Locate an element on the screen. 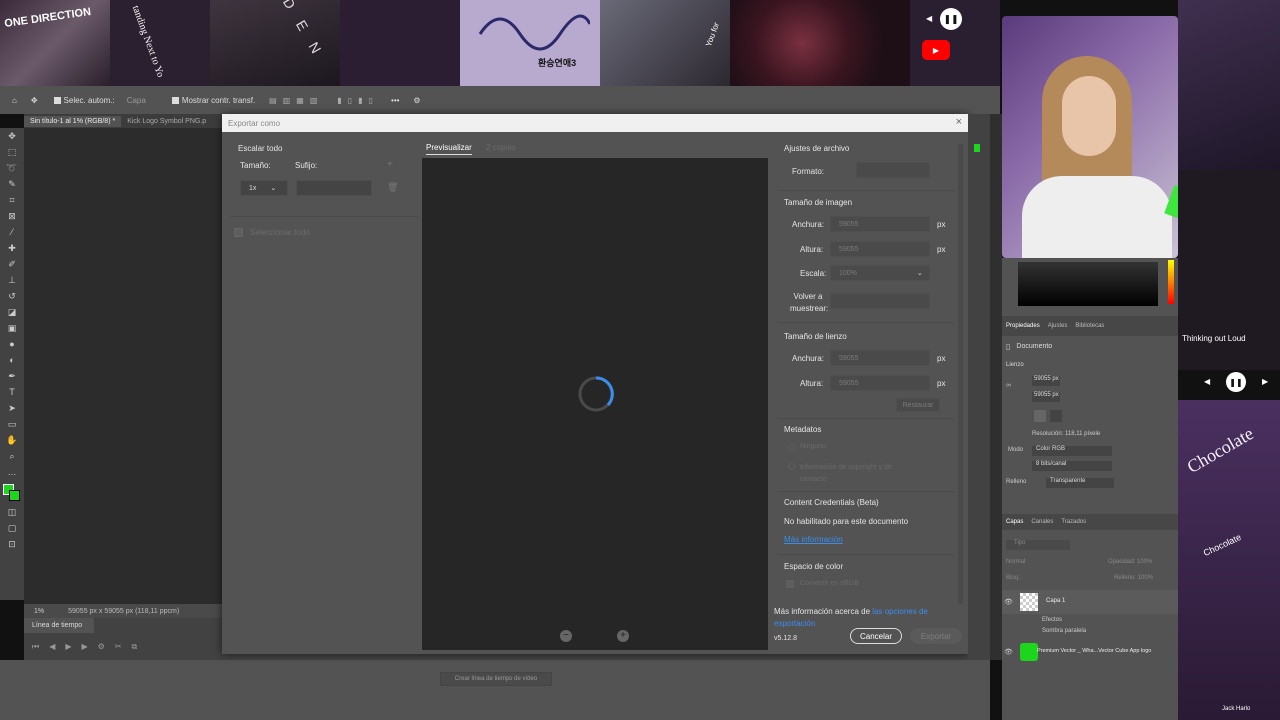 The height and width of the screenshot is (720, 1280). webcam-person-face is located at coordinates (1089, 116).